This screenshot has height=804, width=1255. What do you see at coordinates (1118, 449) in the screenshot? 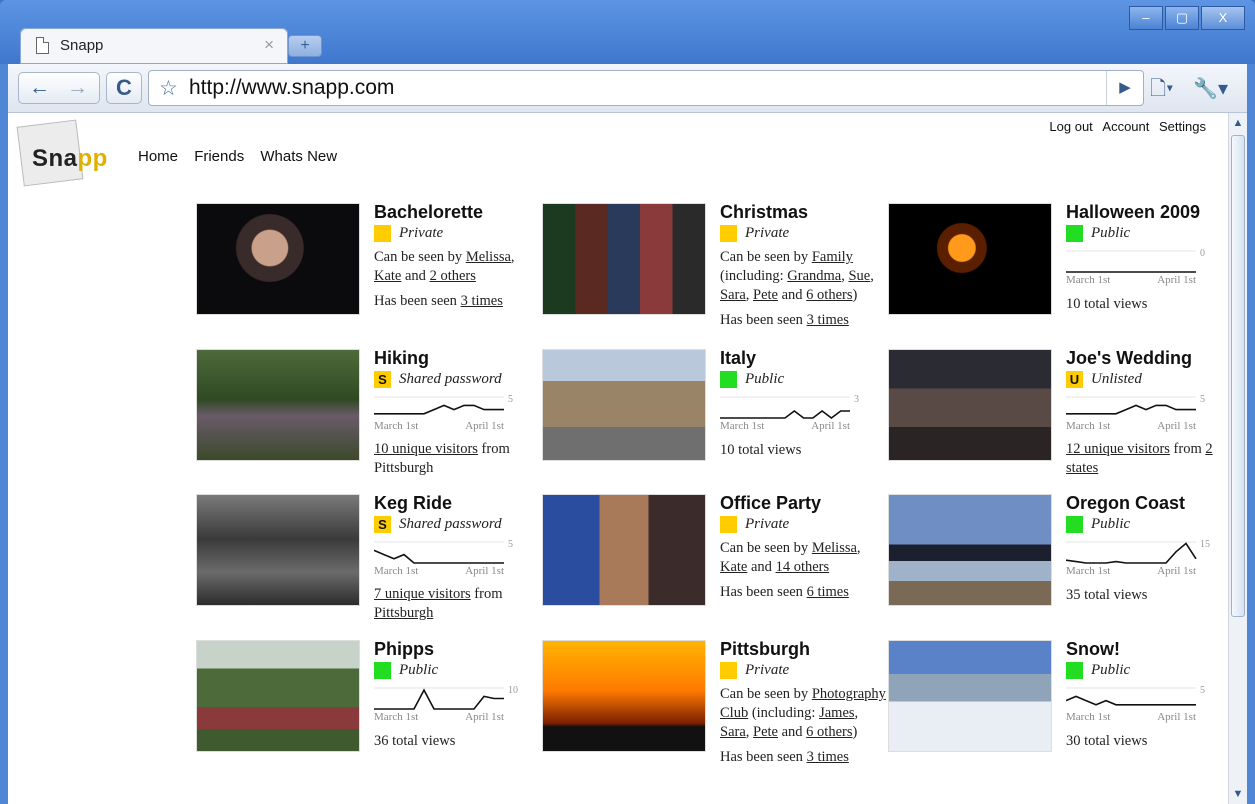
I see `unique-visitors-link: 12 unique visitors` at bounding box center [1118, 449].